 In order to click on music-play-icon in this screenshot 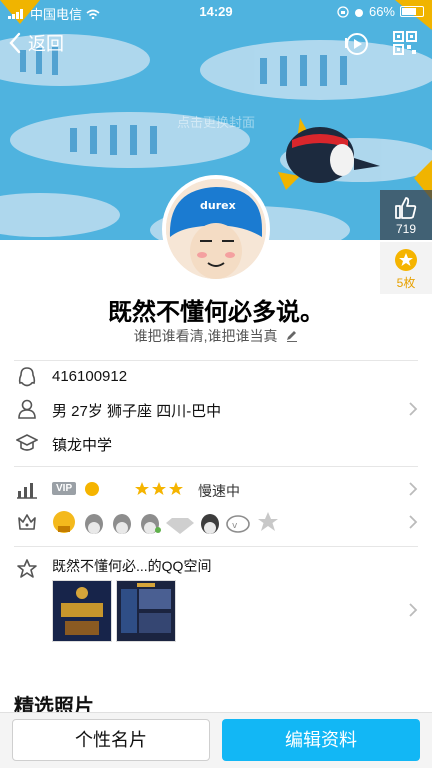, I will do `click(356, 44)`.